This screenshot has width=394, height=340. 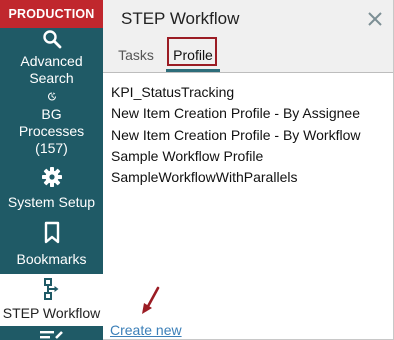 What do you see at coordinates (51, 14) in the screenshot?
I see `environment-badge: PRODUCTION` at bounding box center [51, 14].